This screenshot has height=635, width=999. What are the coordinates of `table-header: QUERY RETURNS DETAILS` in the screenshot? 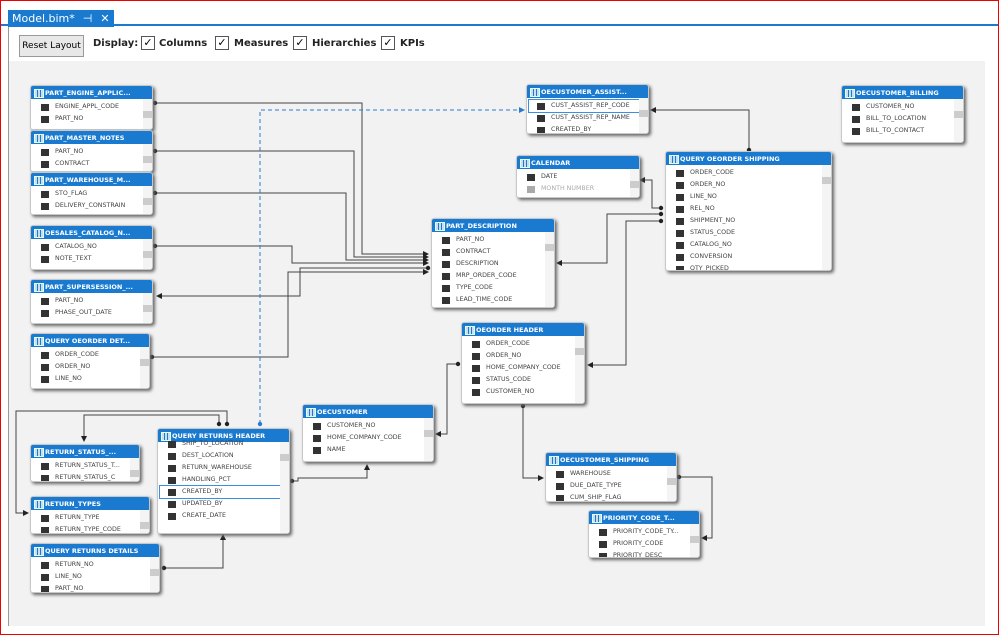 It's located at (95, 550).